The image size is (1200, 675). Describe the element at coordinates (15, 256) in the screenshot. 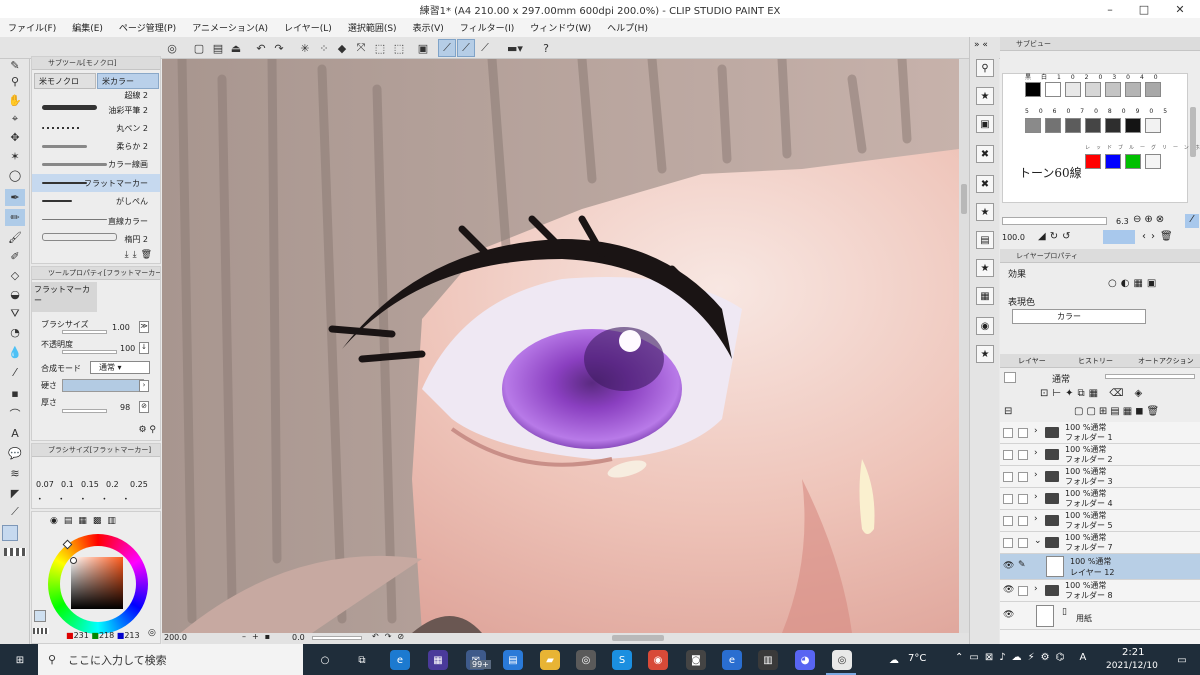

I see `airbrush-icon: ✐` at that location.